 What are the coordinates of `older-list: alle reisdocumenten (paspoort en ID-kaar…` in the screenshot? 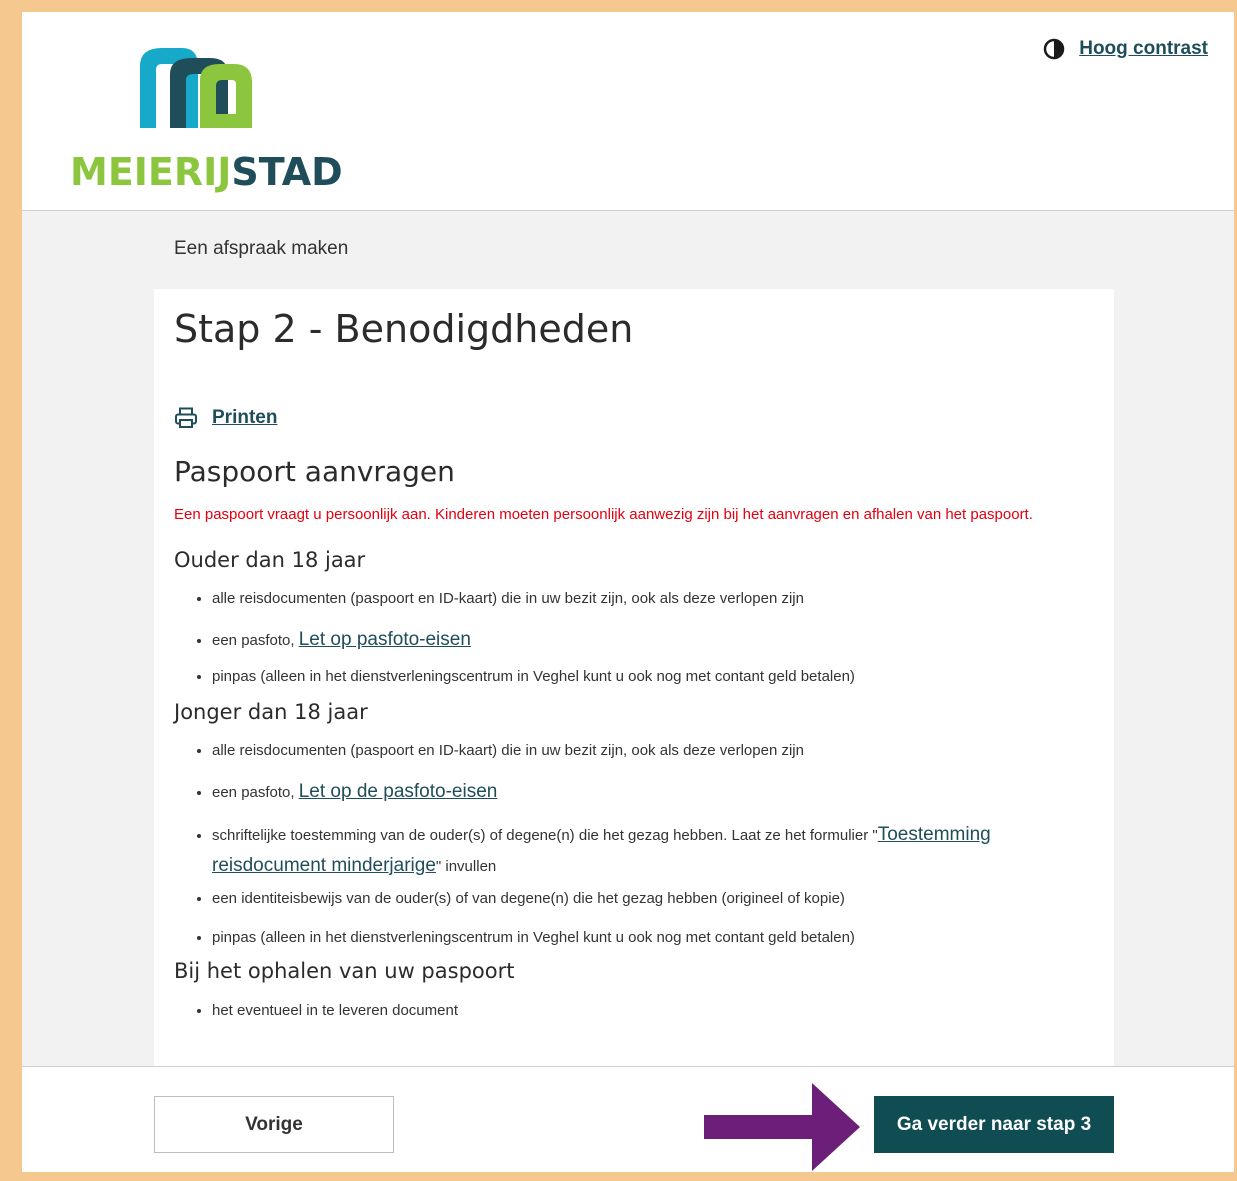 It's located at (633, 648).